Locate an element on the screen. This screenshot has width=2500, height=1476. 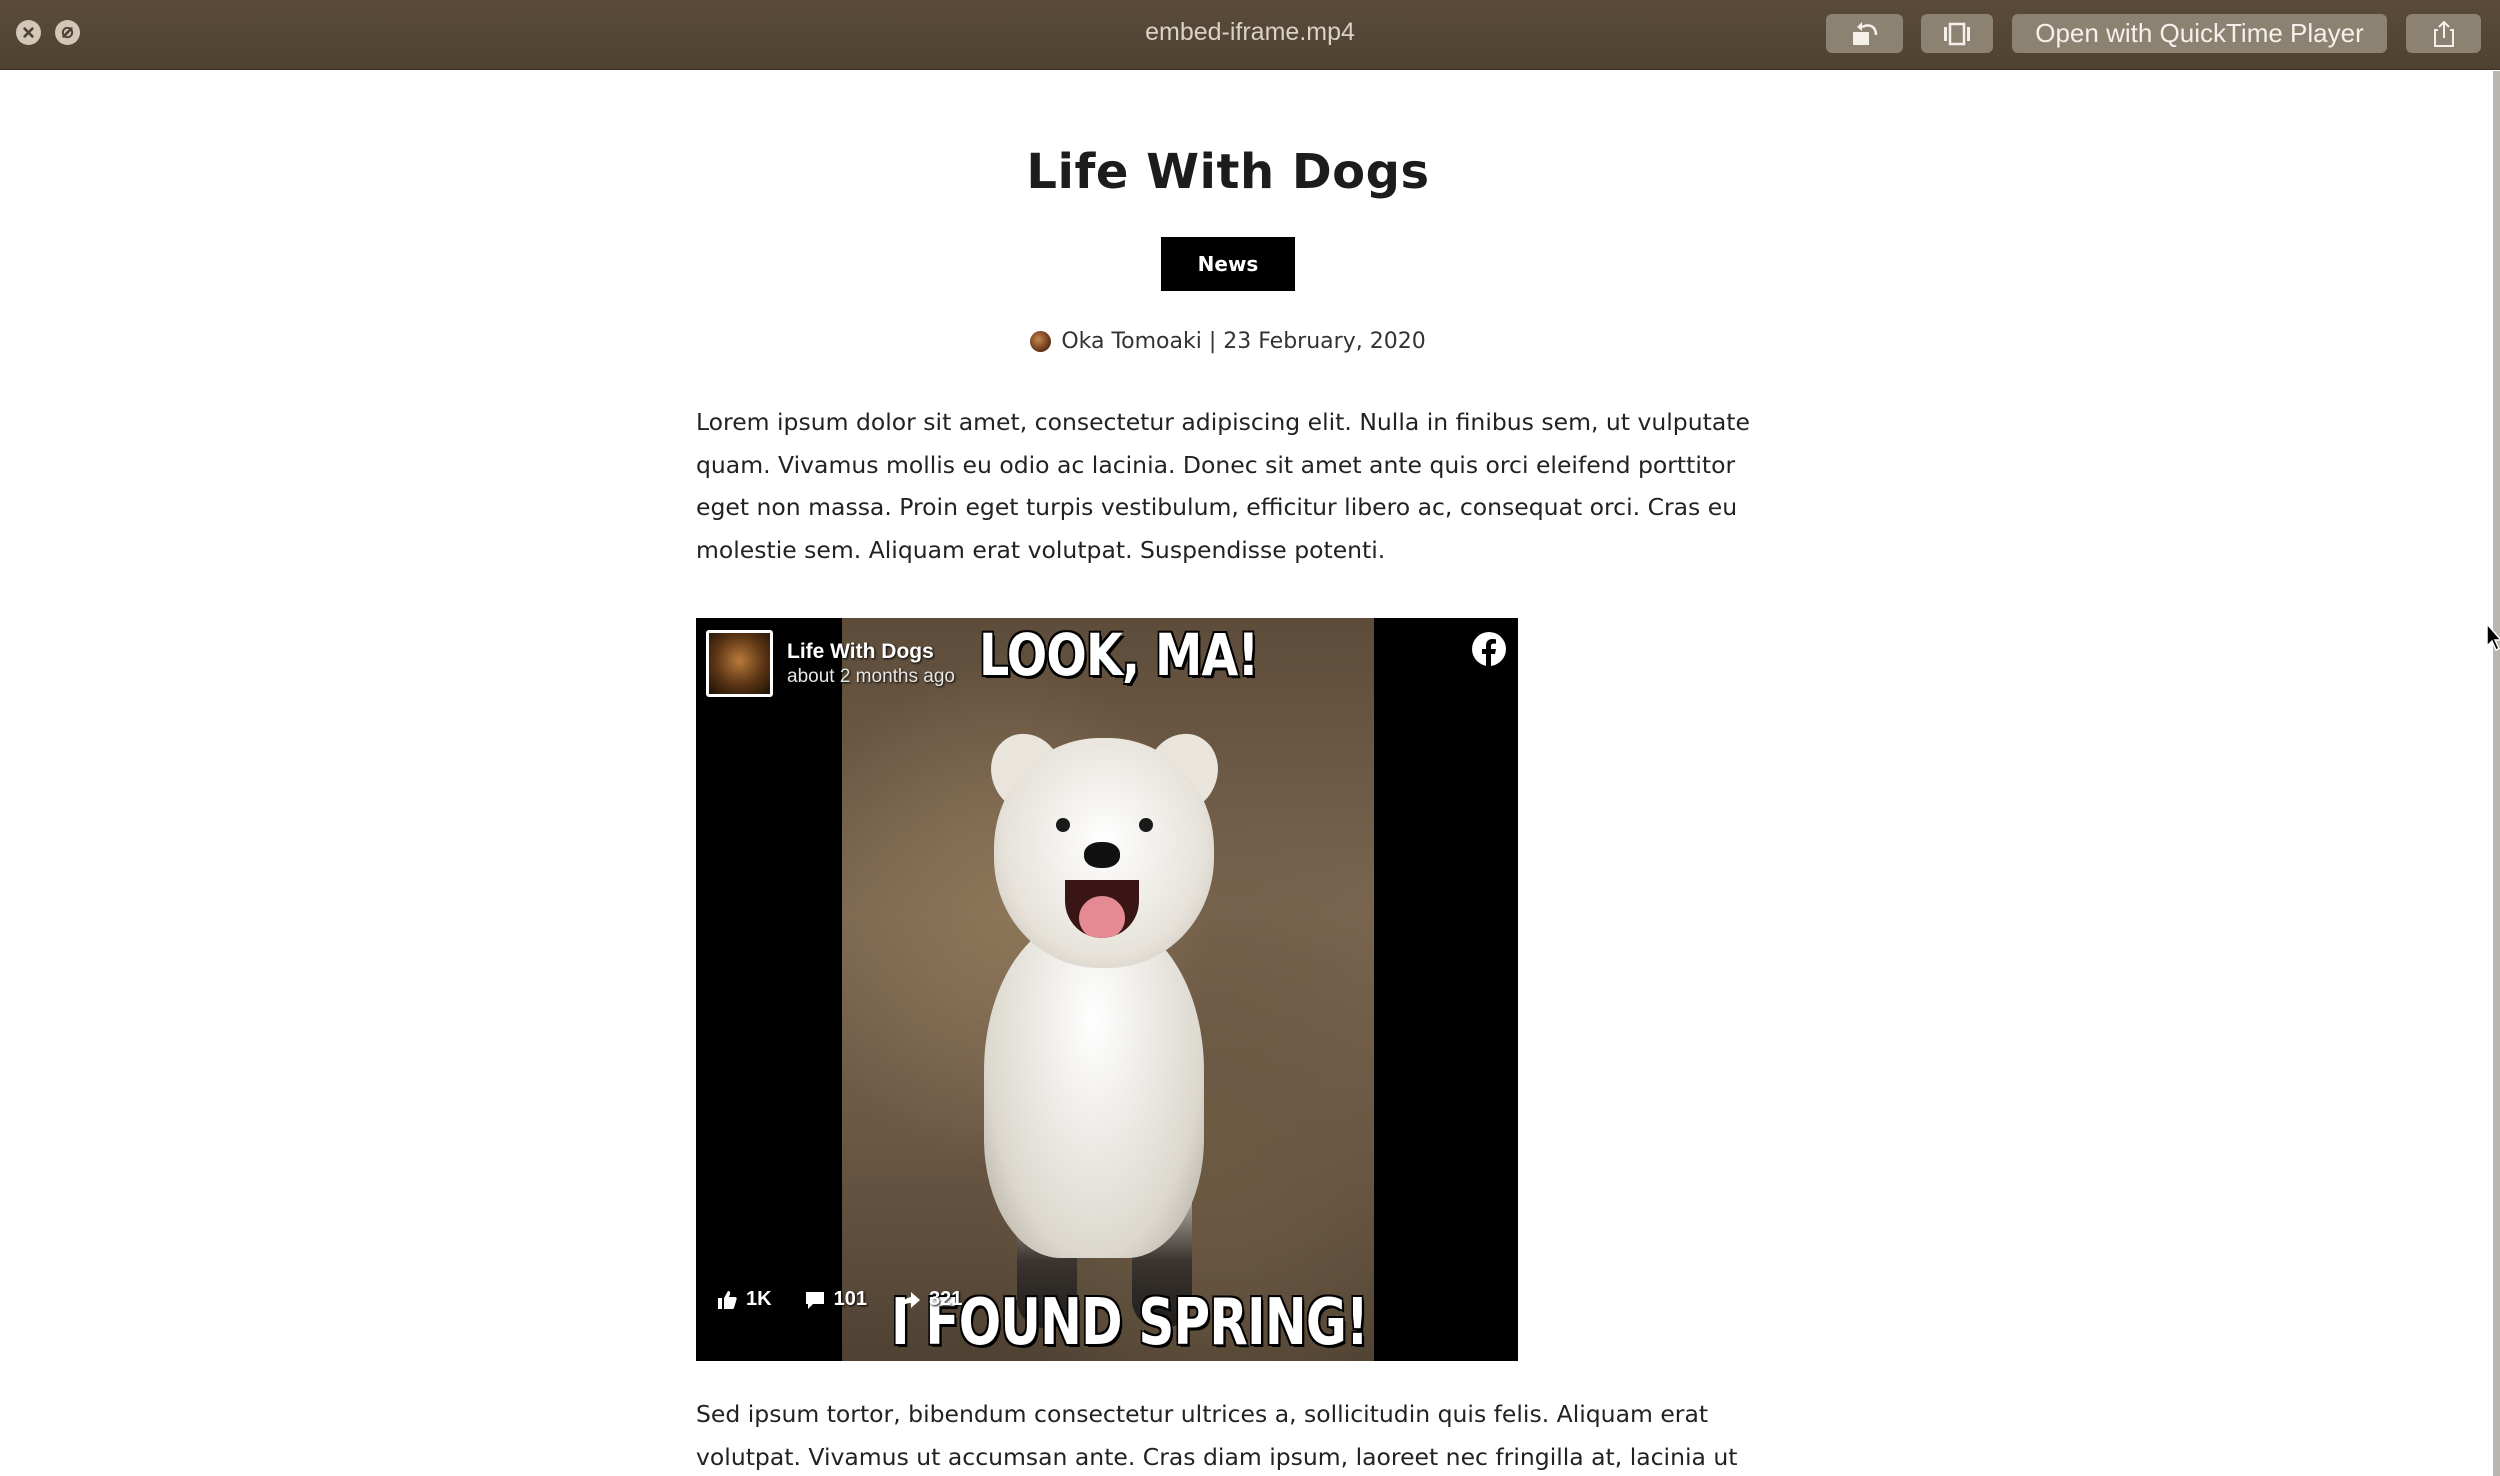
thumbs-up-icon is located at coordinates (727, 1299).